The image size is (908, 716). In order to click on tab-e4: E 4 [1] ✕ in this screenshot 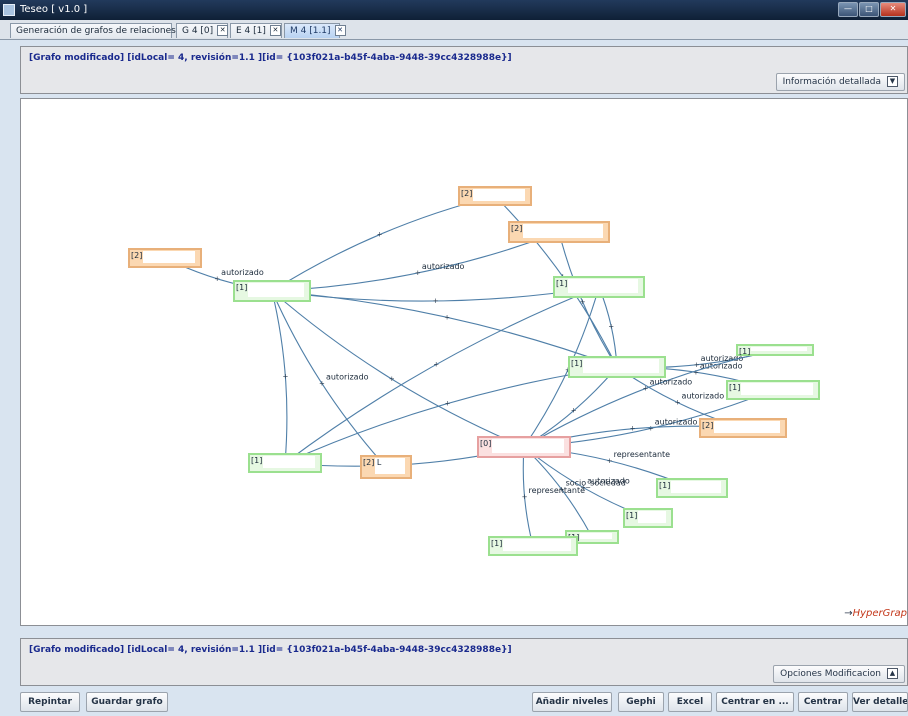, I will do `click(256, 30)`.